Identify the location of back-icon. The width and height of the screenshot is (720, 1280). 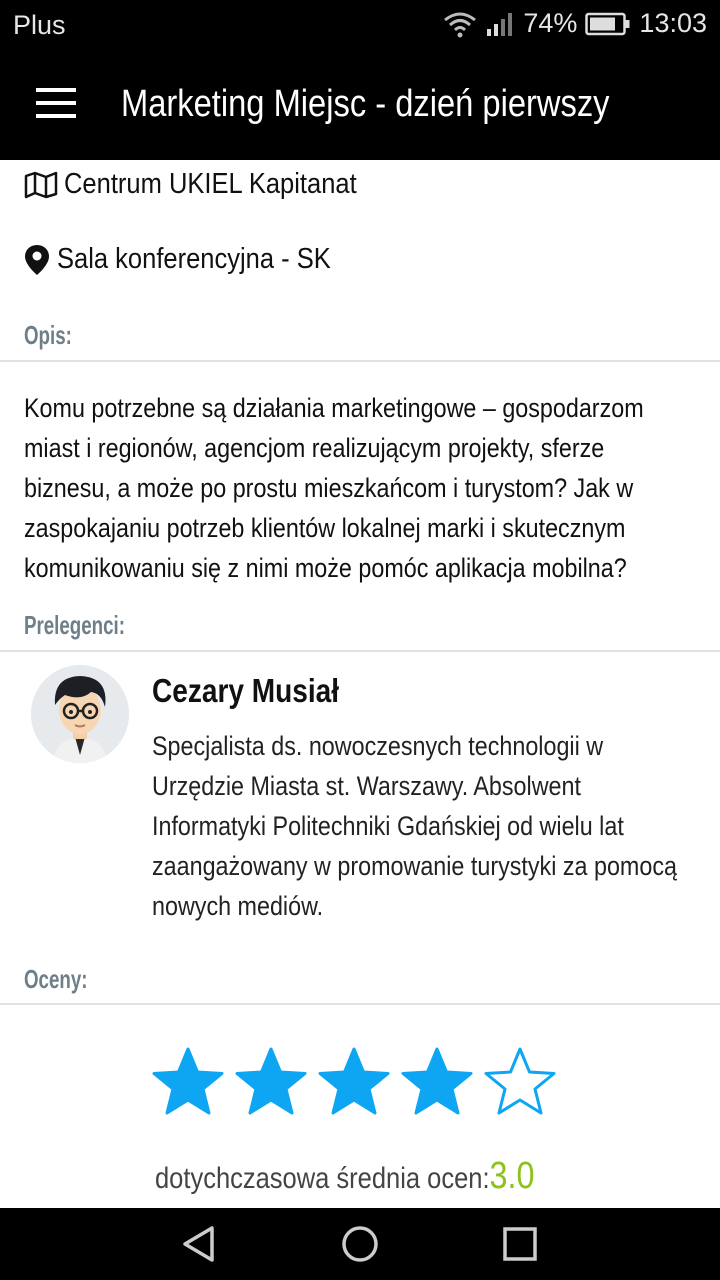
(200, 1244).